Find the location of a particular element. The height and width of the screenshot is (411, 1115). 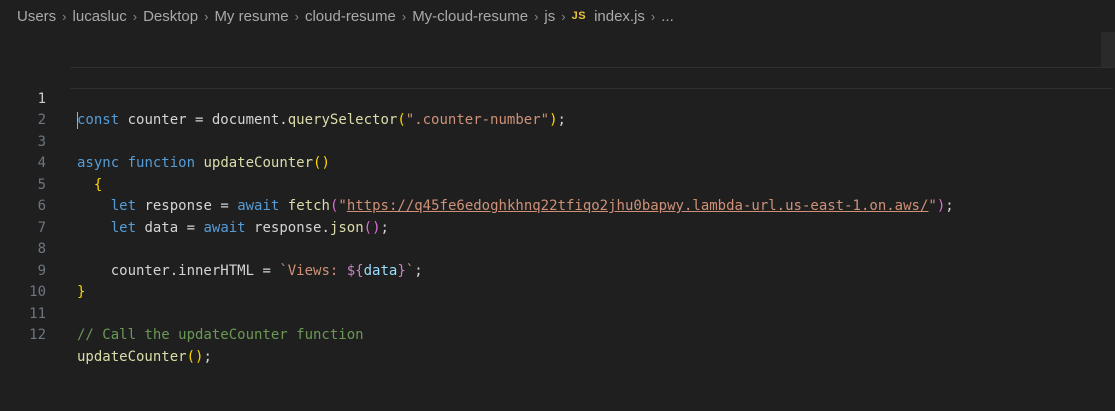

token-function: updateCounter is located at coordinates (132, 356).